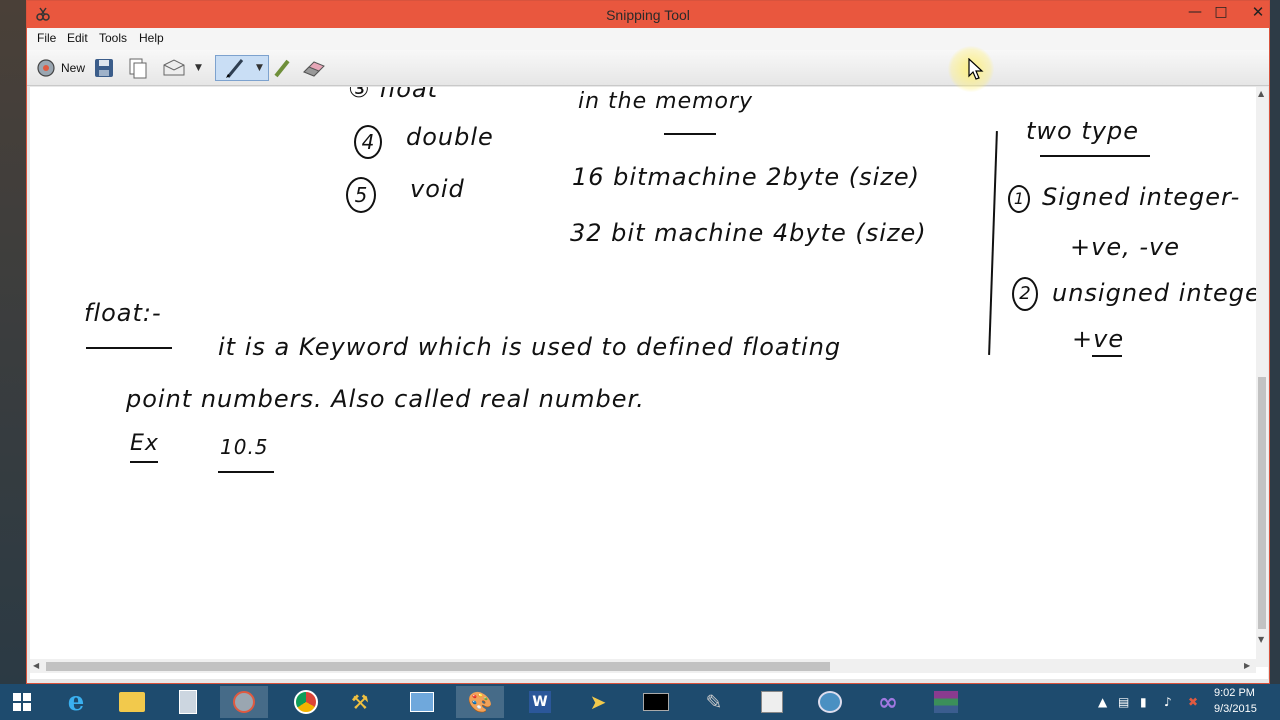 The image size is (1280, 720). What do you see at coordinates (1141, 197) in the screenshot?
I see `note-signed-integer: Signed integer-` at bounding box center [1141, 197].